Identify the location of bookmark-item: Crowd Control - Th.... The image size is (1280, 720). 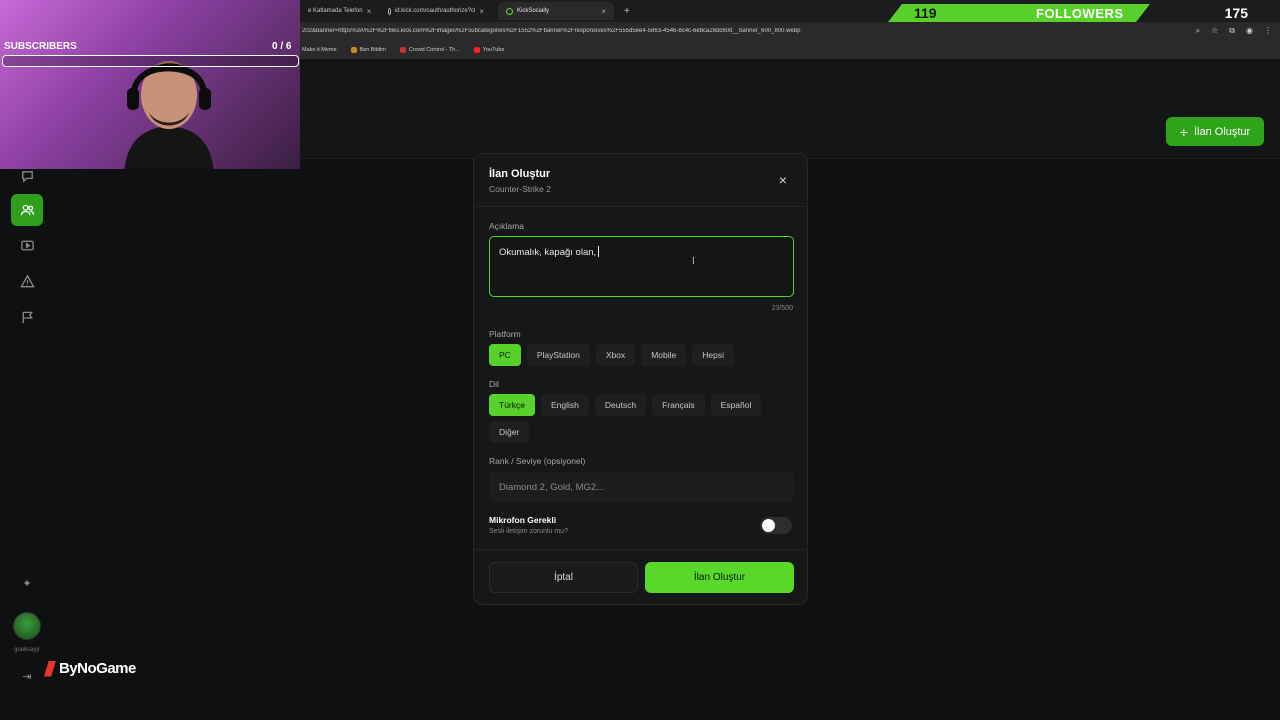
(429, 49).